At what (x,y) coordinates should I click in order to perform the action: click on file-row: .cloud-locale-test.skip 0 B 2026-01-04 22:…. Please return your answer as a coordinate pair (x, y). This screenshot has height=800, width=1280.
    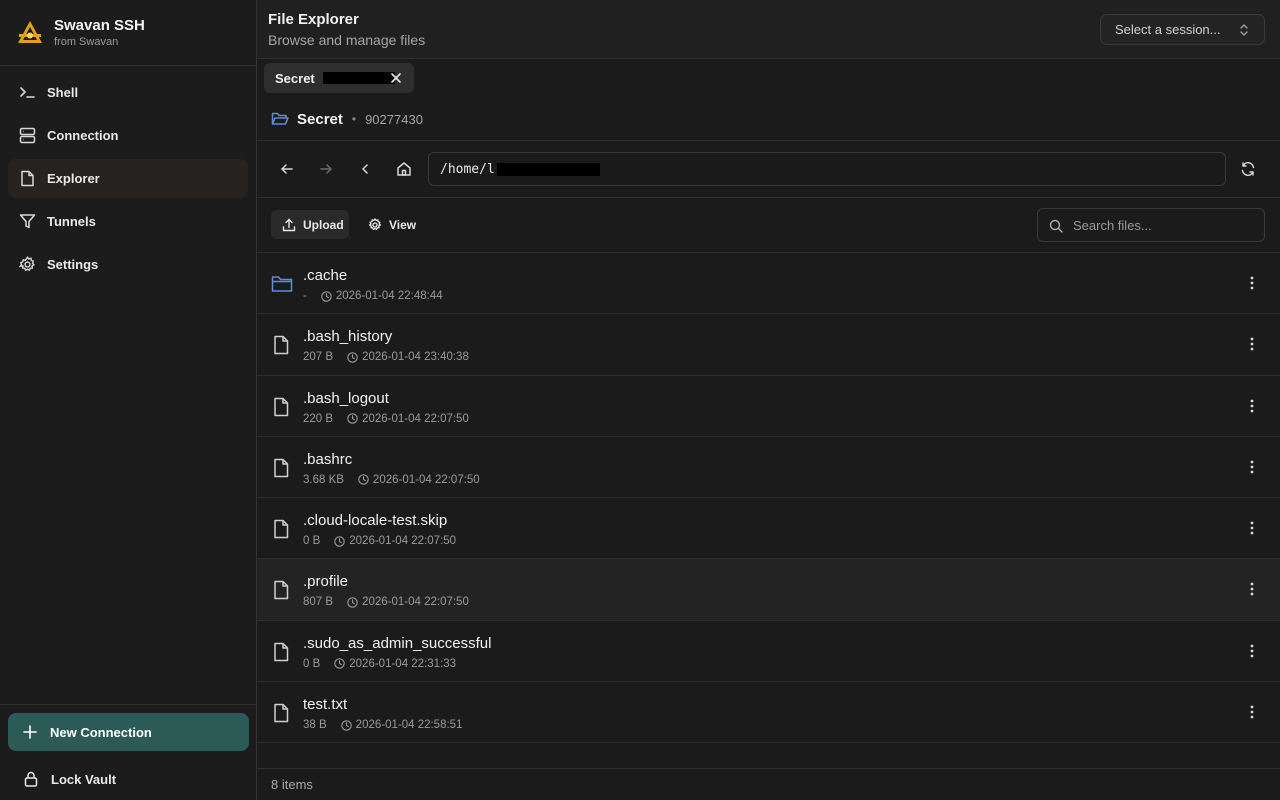
    Looking at the image, I should click on (768, 529).